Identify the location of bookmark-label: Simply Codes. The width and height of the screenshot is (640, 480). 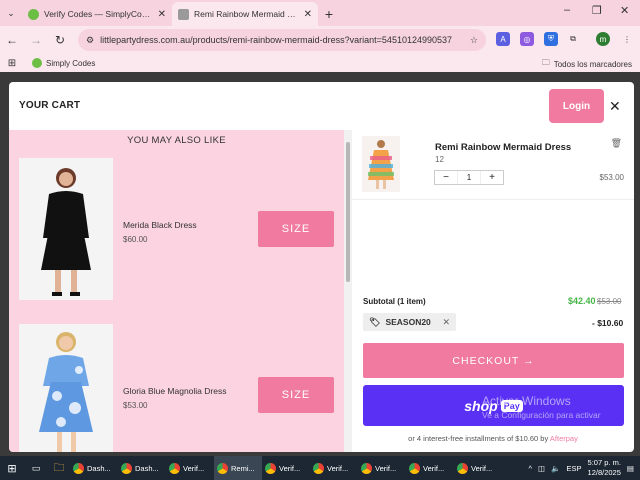
(71, 63).